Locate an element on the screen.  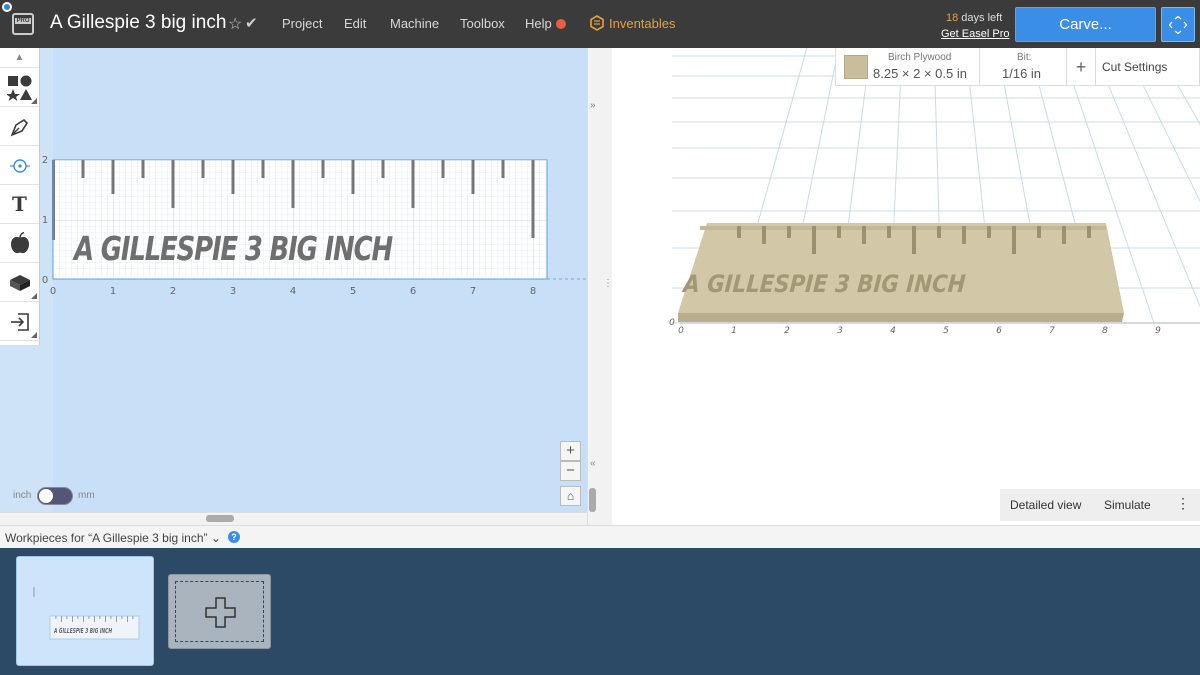
apple-icon is located at coordinates (19, 242).